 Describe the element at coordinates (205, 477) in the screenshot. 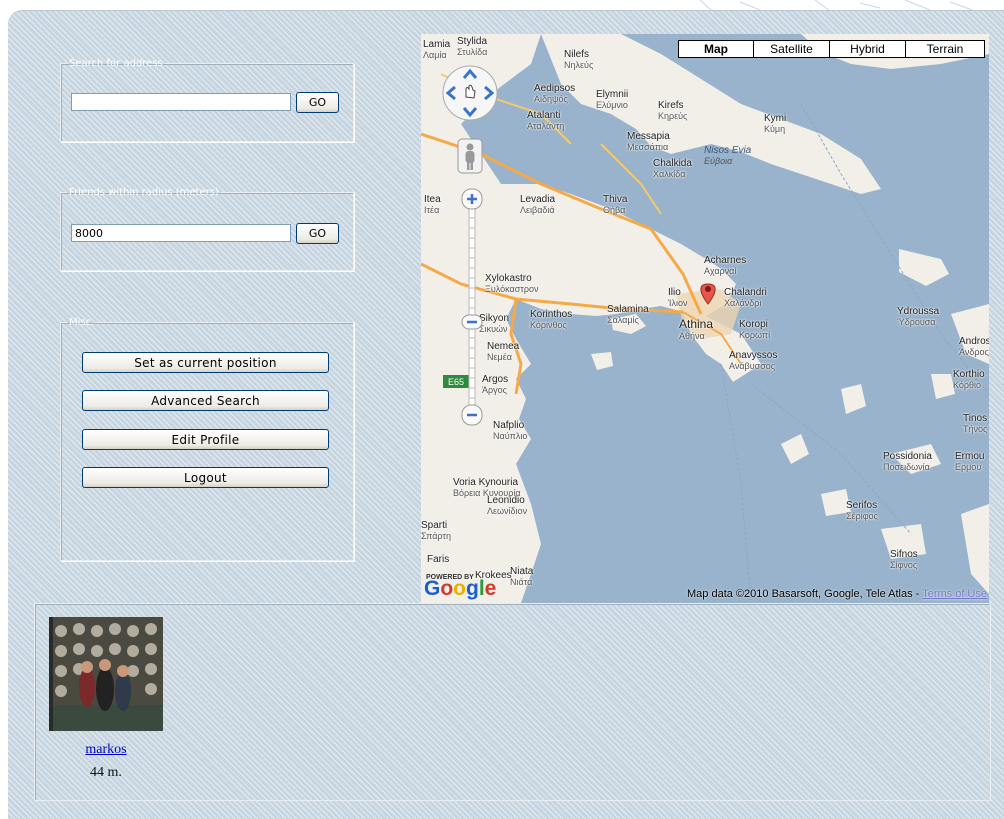

I see `logout-button: Logout` at that location.